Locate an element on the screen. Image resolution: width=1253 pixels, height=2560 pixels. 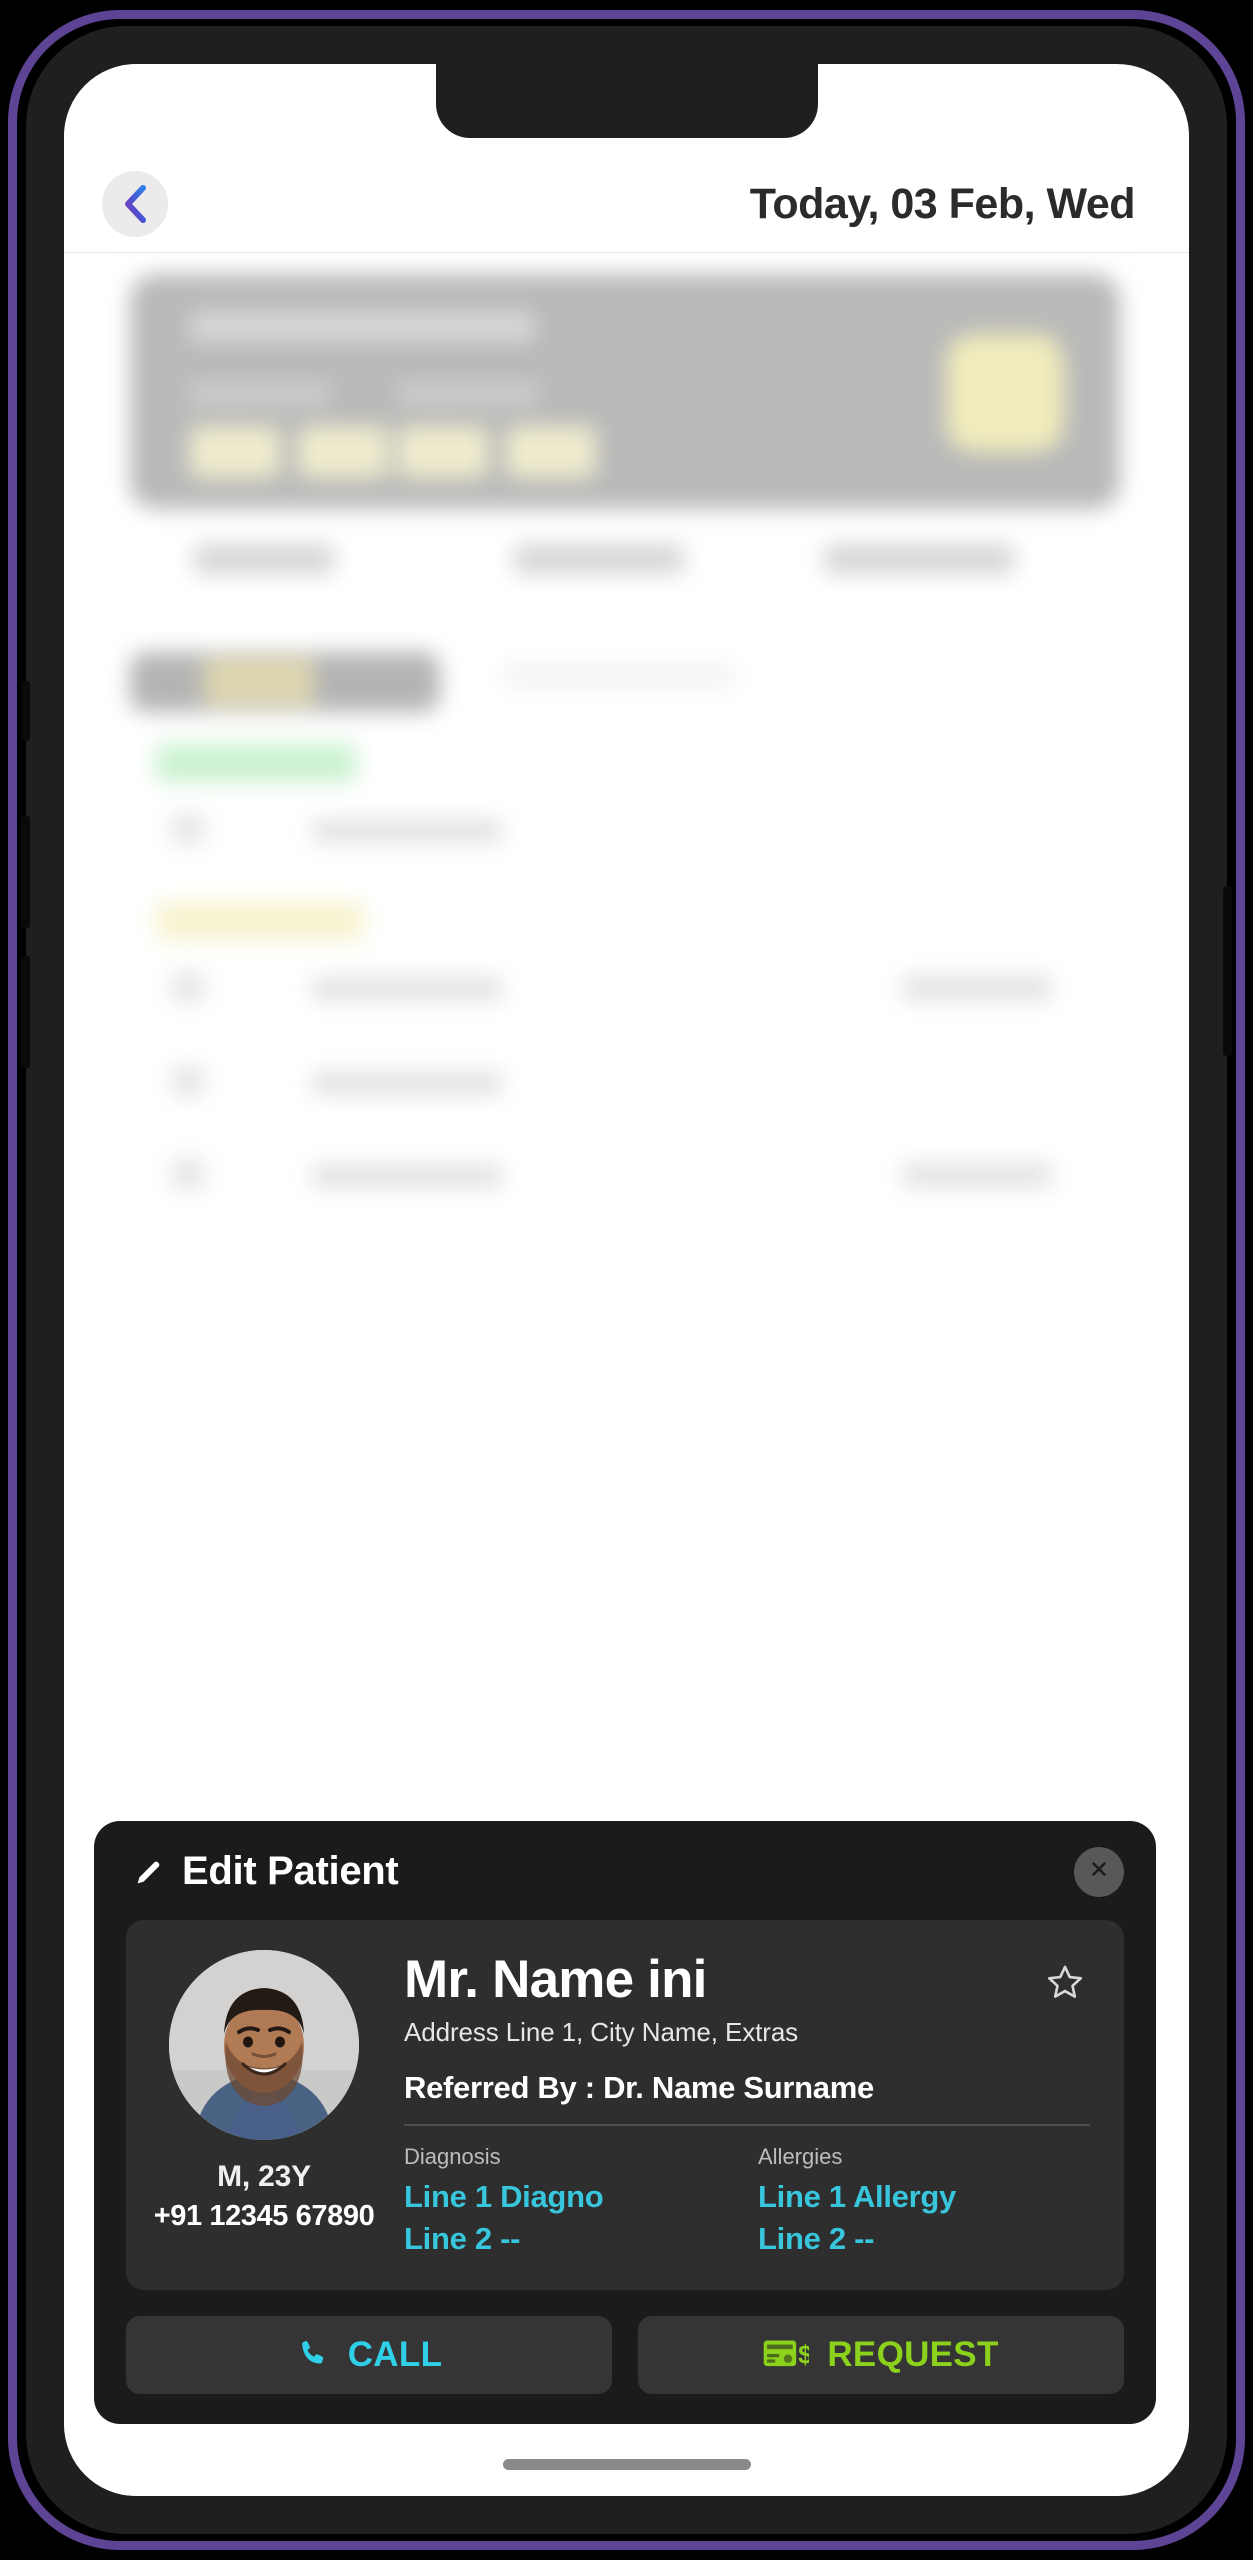
call-button: CALL is located at coordinates (369, 2355).